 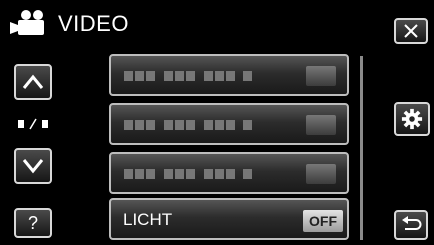 I want to click on scroll-down-button, so click(x=33, y=166).